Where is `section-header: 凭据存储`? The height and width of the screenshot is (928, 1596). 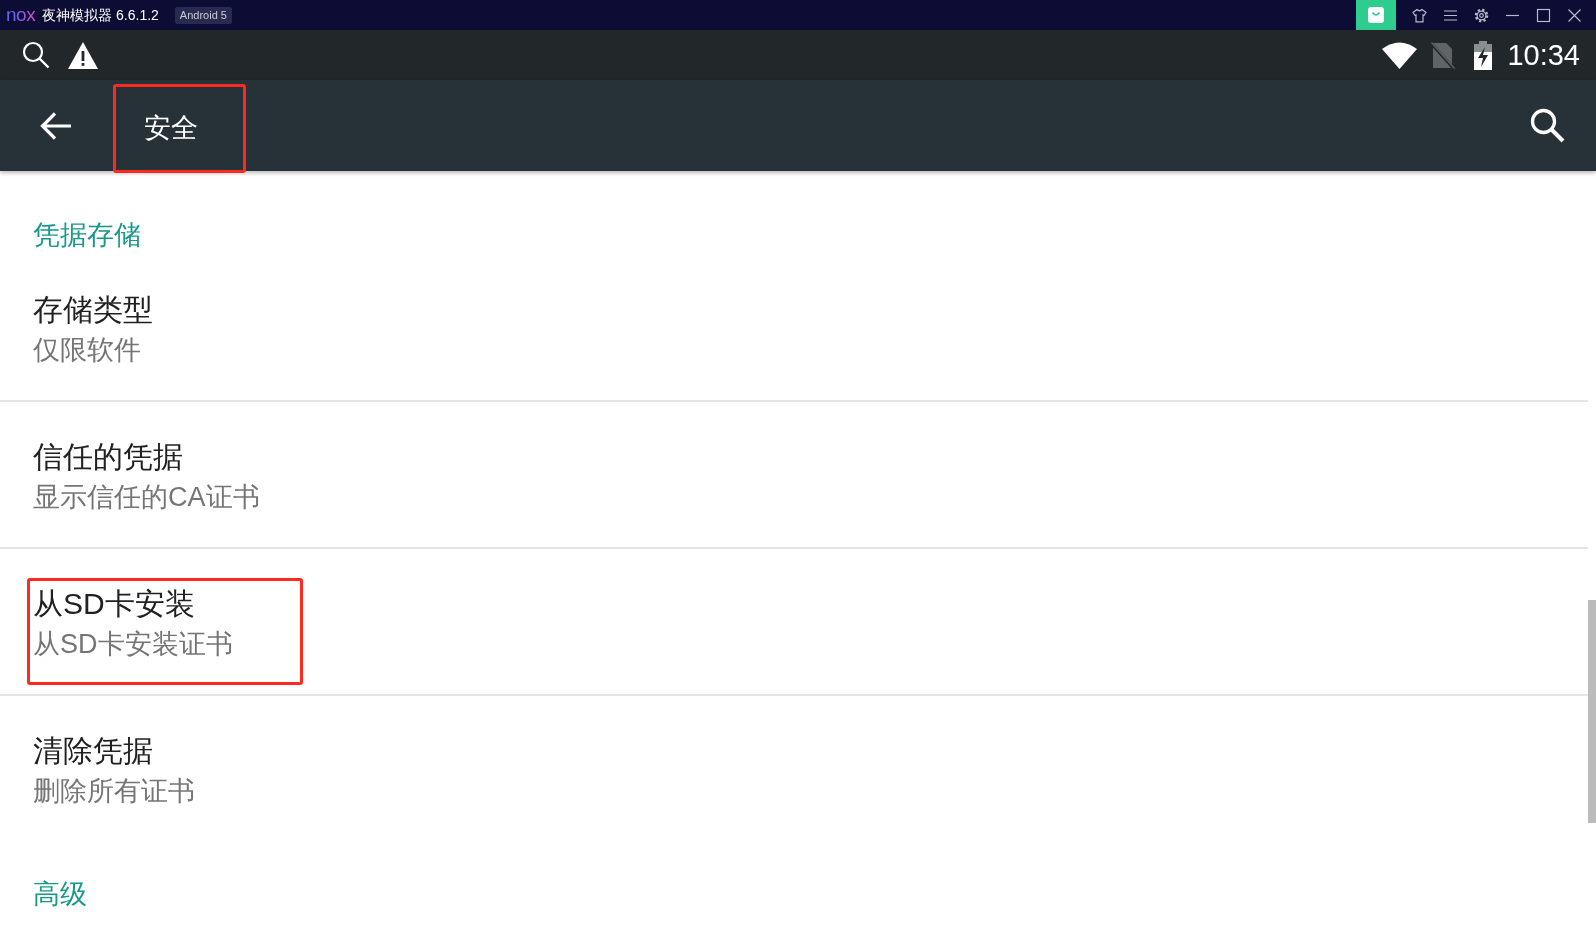 section-header: 凭据存储 is located at coordinates (87, 235).